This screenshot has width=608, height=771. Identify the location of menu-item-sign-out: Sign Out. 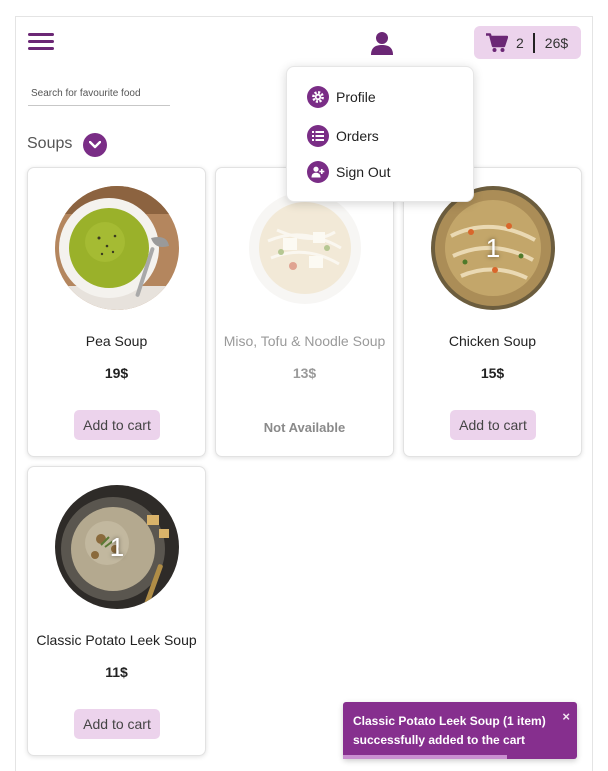
(348, 172).